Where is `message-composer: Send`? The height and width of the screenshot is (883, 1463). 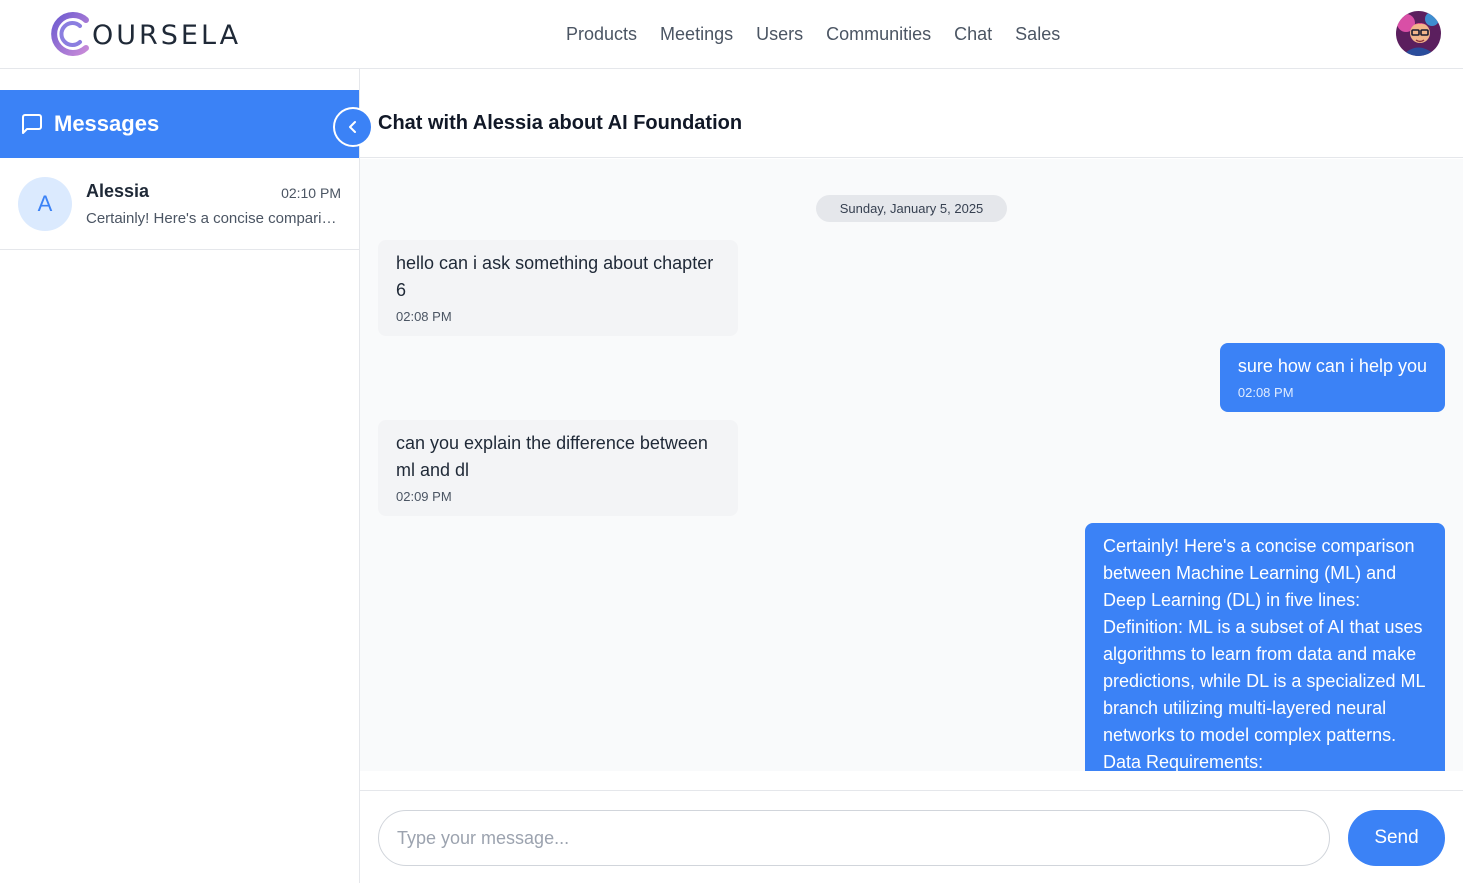
message-composer: Send is located at coordinates (911, 836).